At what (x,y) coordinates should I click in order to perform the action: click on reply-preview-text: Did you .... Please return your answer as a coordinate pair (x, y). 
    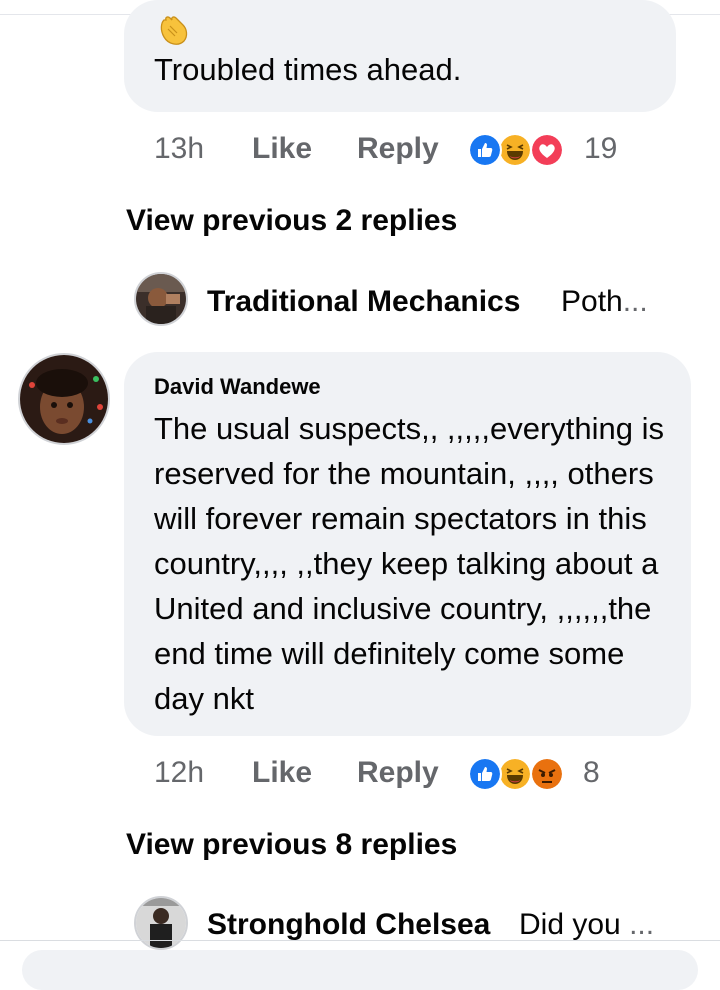
    Looking at the image, I should click on (586, 925).